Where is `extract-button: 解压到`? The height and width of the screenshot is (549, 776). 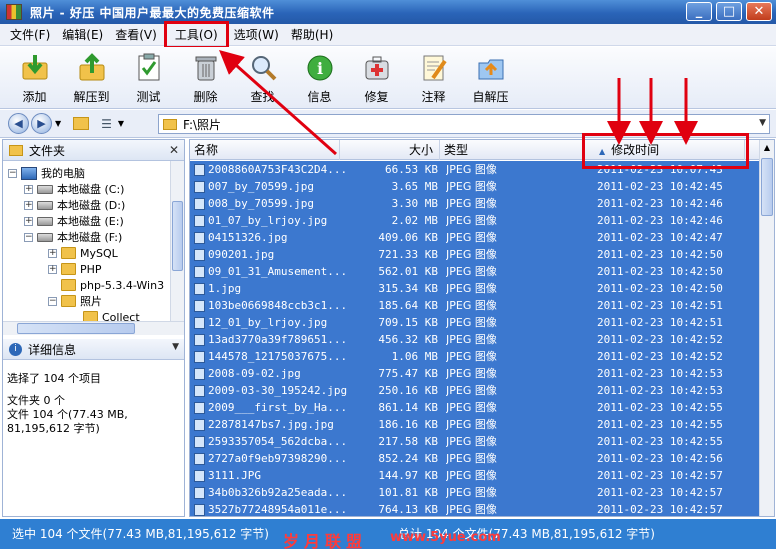
extract-button: 解压到 is located at coordinates (91, 77).